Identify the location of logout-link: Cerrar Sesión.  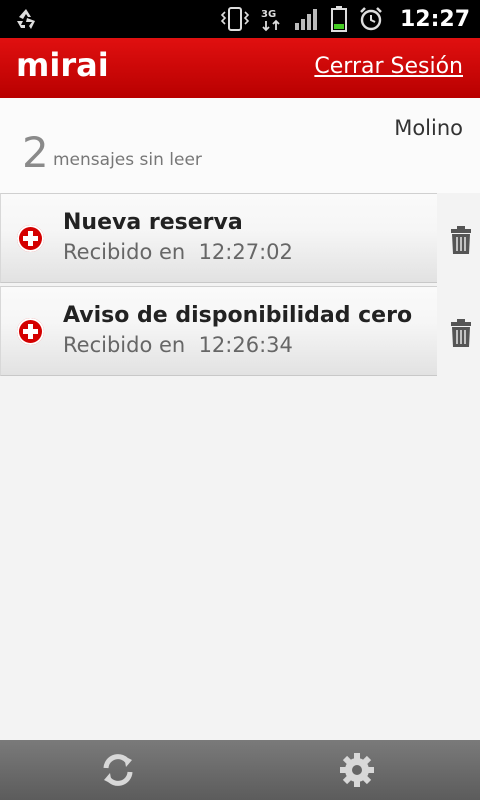
(388, 66).